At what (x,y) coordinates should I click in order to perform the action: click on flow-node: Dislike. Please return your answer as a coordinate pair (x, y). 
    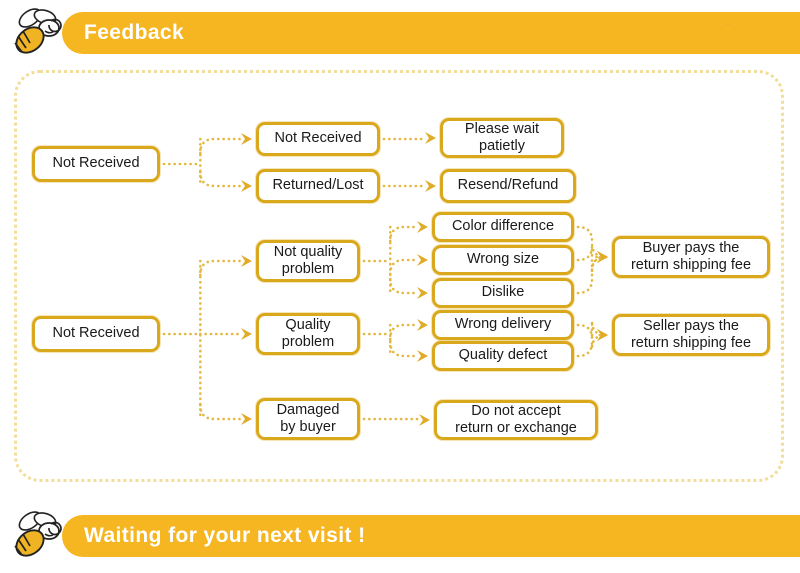
    Looking at the image, I should click on (503, 293).